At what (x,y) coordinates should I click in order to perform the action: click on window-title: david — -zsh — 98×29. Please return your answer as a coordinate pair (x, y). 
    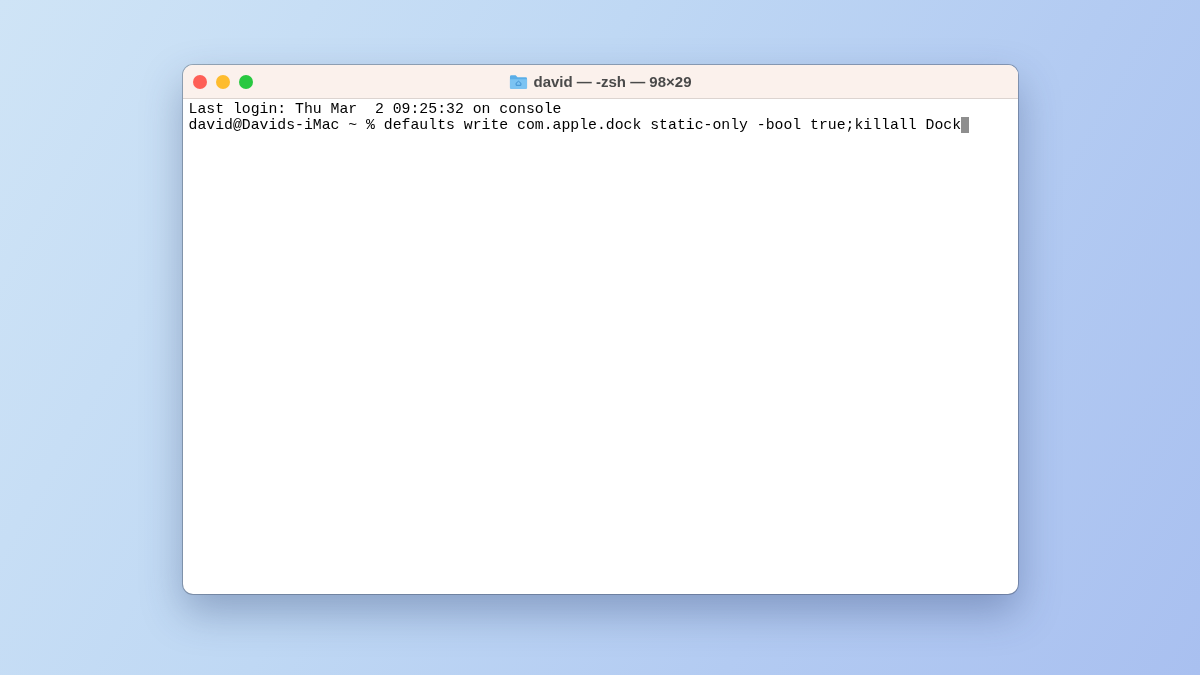
    Looking at the image, I should click on (612, 81).